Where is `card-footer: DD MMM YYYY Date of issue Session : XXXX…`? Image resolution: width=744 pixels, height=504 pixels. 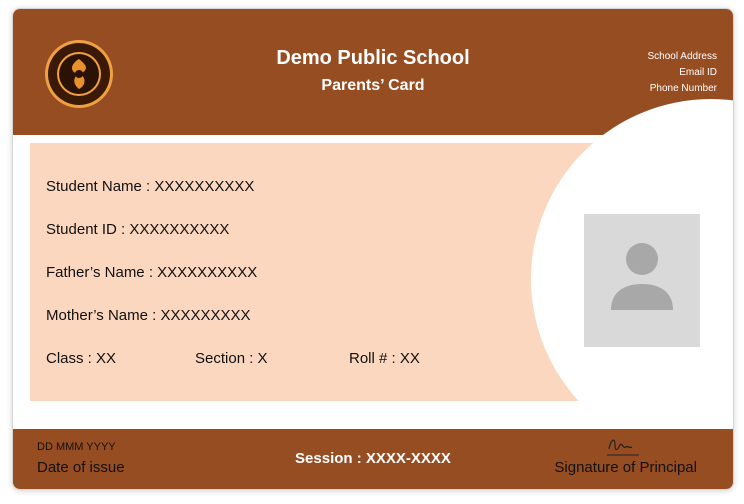 card-footer: DD MMM YYYY Date of issue Session : XXXX… is located at coordinates (373, 459).